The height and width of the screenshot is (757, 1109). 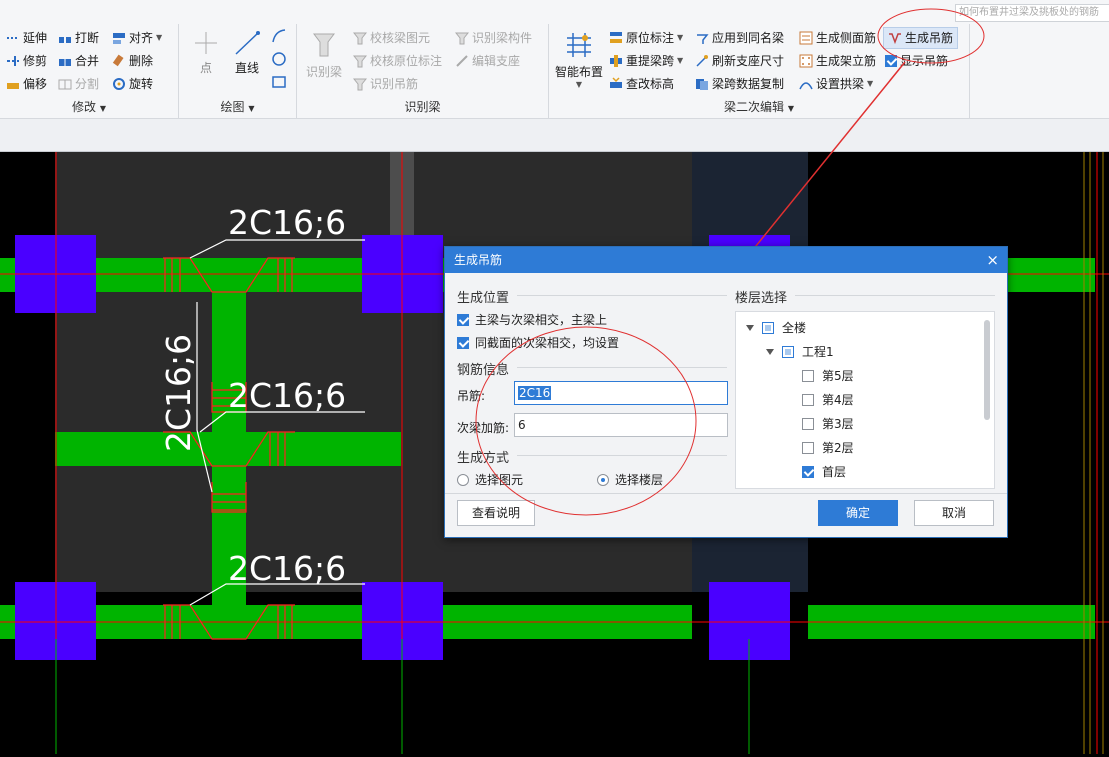 I want to click on break-icon, so click(x=65, y=38).